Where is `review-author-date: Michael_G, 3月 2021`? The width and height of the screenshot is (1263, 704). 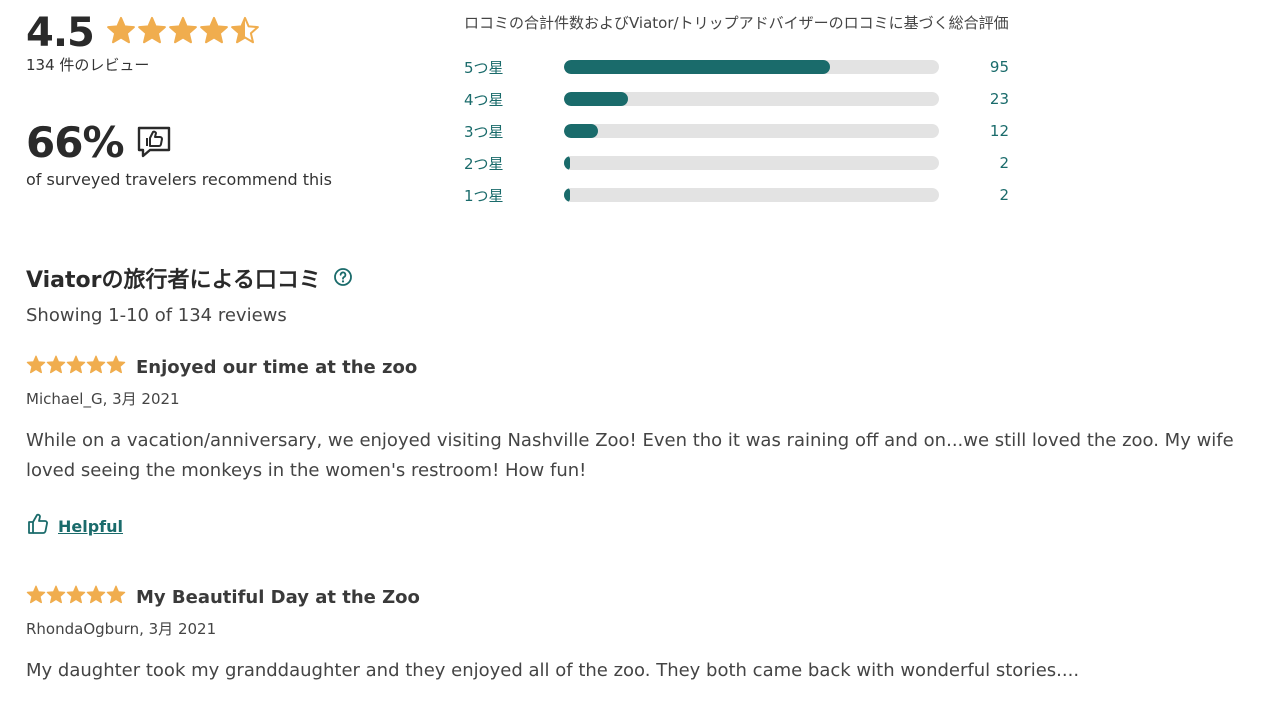 review-author-date: Michael_G, 3月 2021 is located at coordinates (103, 399).